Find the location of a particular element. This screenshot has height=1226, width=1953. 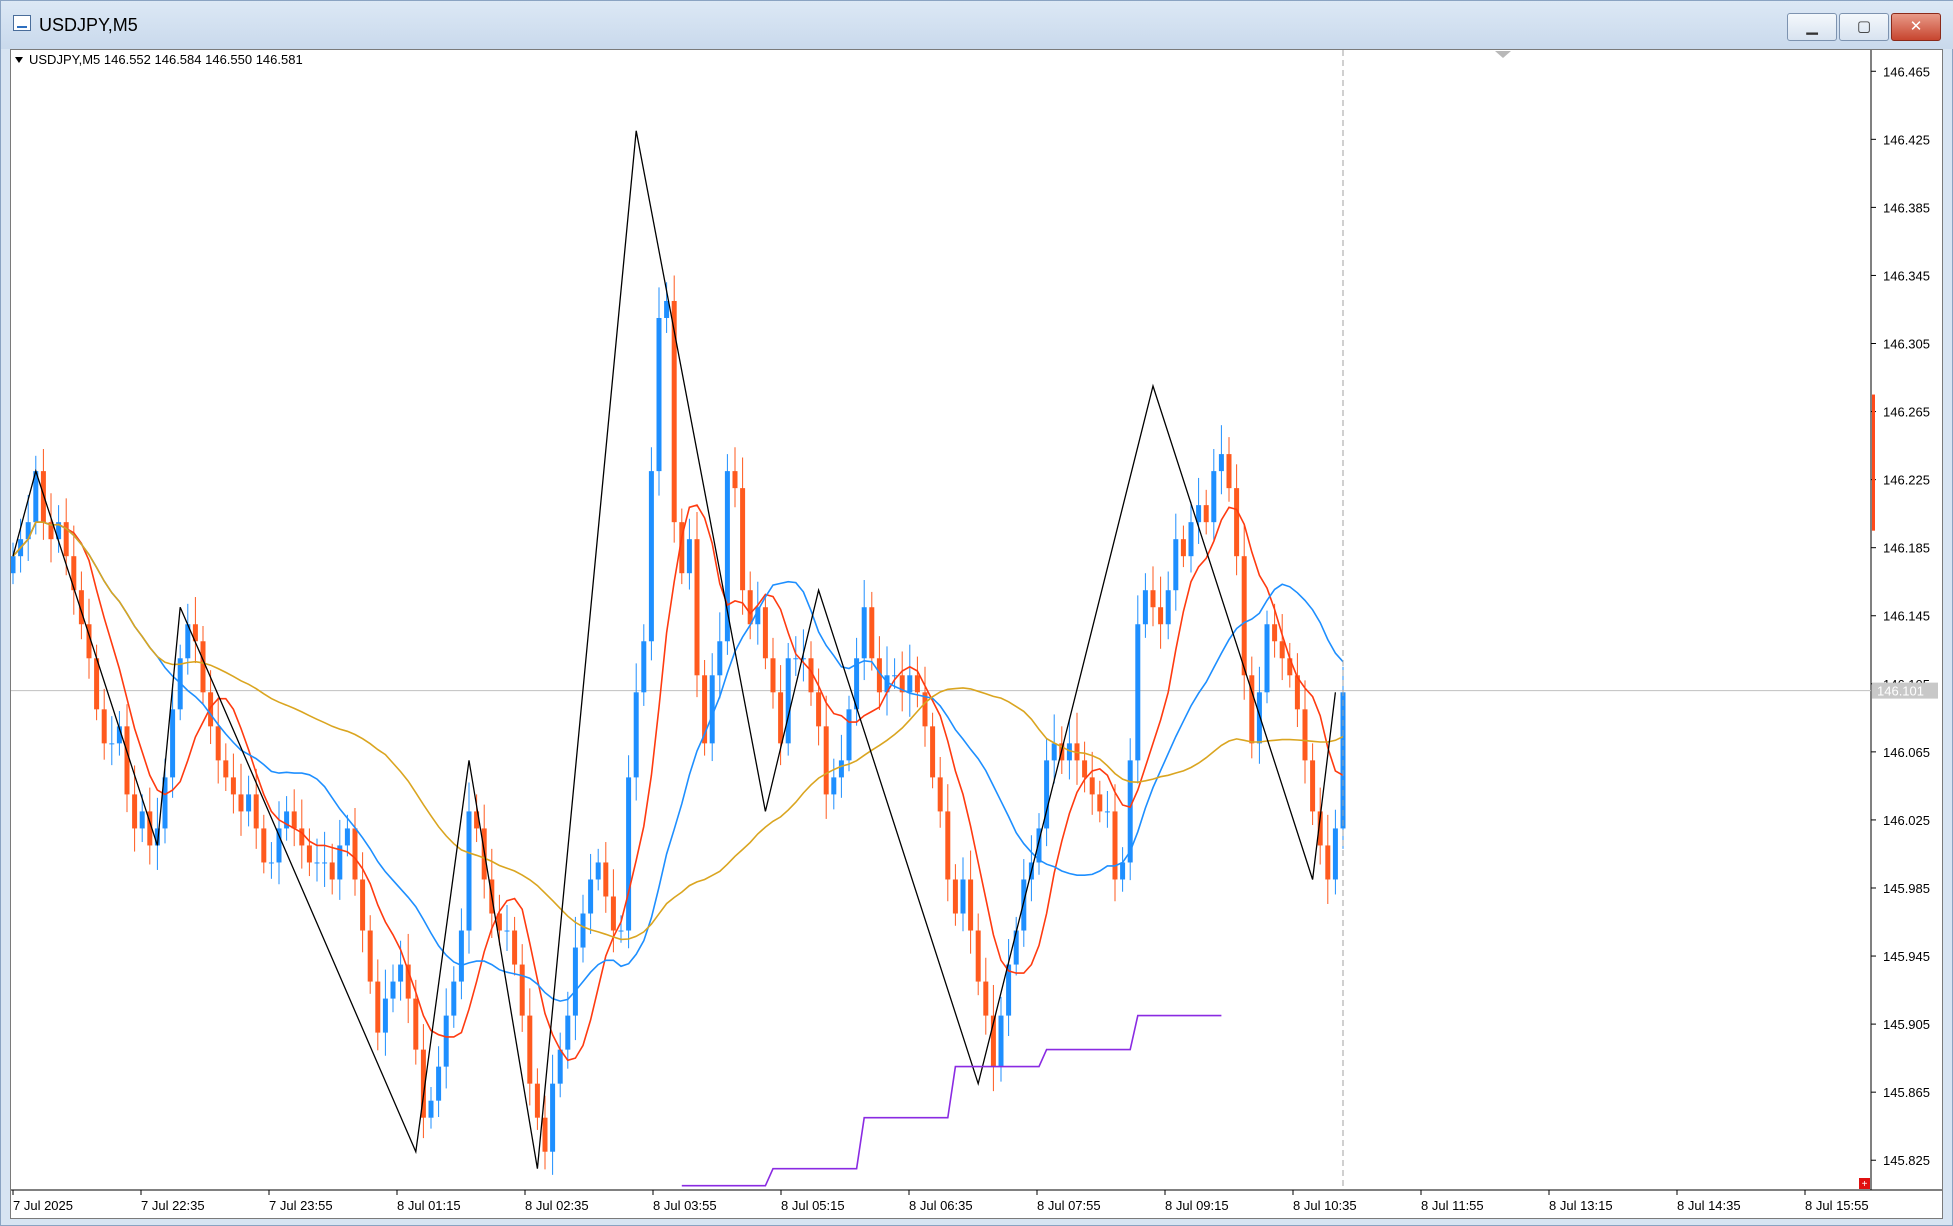

maximize-button: ▢ is located at coordinates (1864, 27).